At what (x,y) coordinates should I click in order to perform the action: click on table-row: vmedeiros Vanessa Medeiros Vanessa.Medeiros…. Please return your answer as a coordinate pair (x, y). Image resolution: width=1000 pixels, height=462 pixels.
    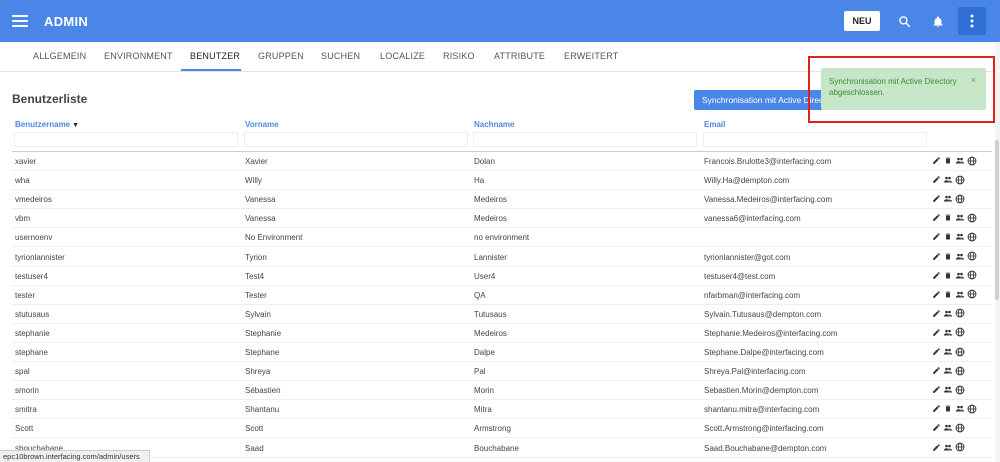
    Looking at the image, I should click on (502, 200).